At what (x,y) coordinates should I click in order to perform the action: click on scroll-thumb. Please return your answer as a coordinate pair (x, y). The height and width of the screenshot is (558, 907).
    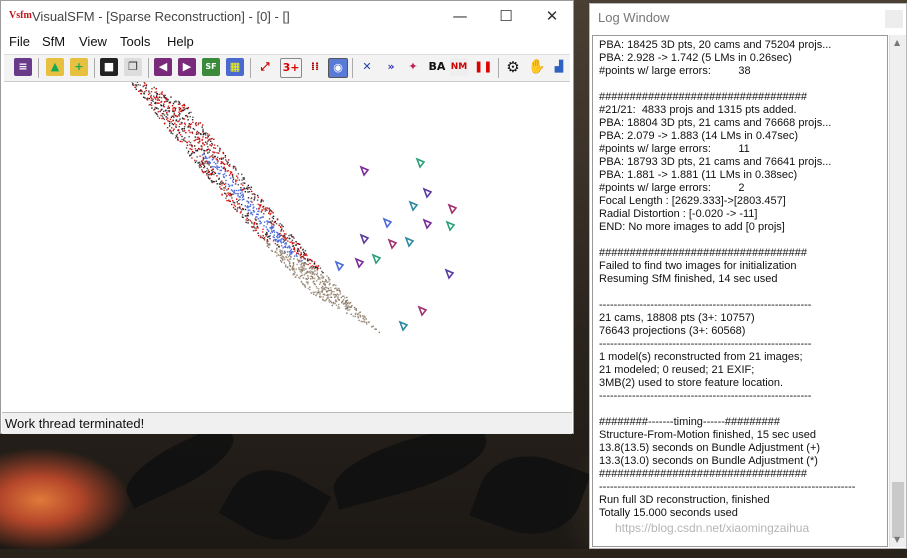
    Looking at the image, I should click on (898, 510).